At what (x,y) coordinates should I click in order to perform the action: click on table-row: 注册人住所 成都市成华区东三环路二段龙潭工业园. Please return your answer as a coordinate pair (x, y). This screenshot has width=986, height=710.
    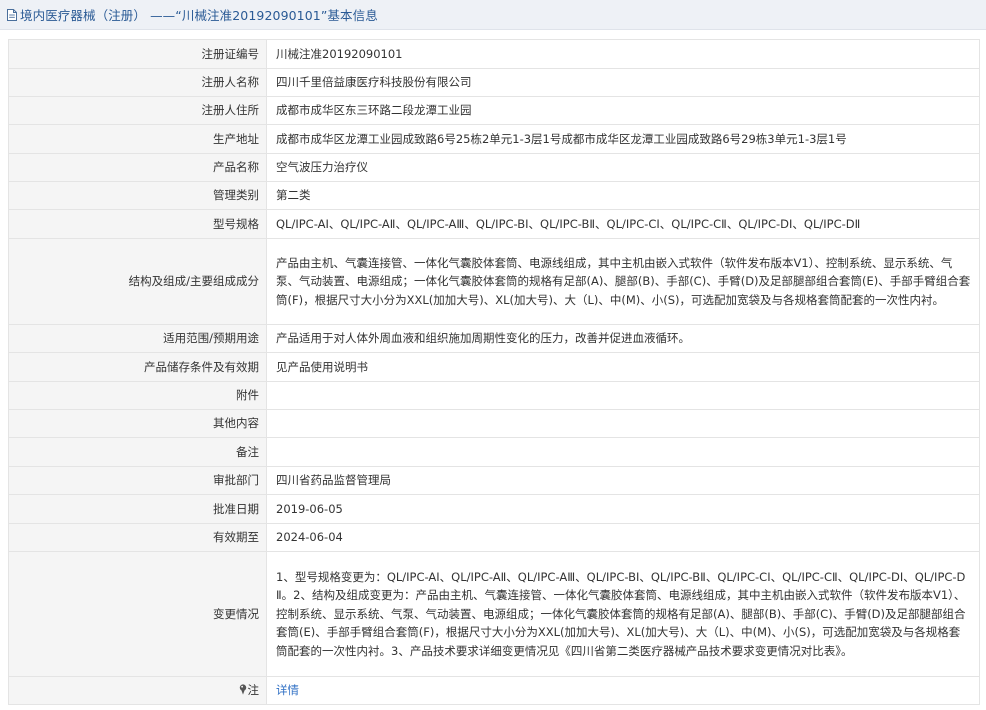
    Looking at the image, I should click on (494, 110).